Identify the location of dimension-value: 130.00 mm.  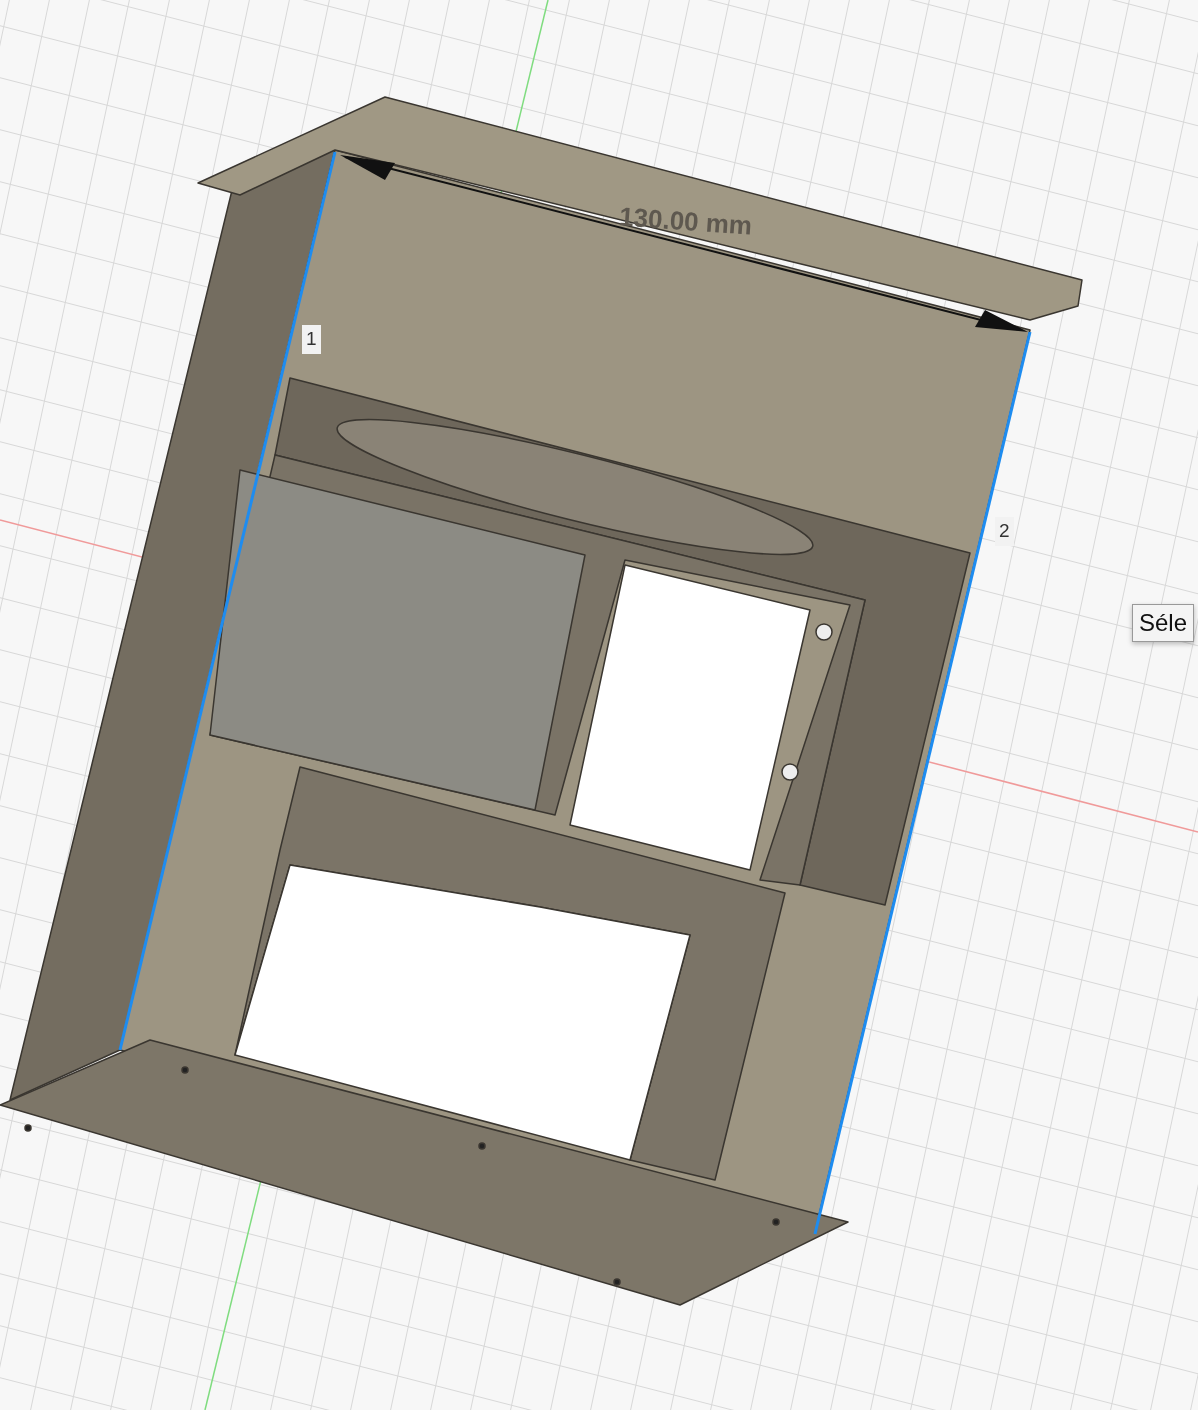
(685, 221).